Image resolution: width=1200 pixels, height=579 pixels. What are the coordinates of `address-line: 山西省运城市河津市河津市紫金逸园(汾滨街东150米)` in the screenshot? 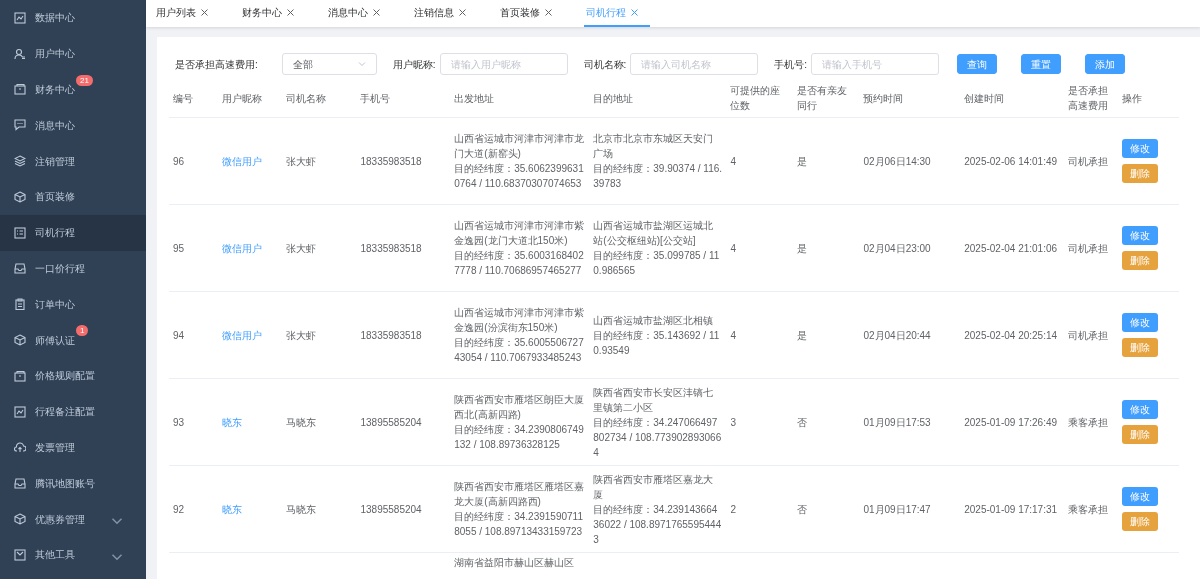 It's located at (520, 320).